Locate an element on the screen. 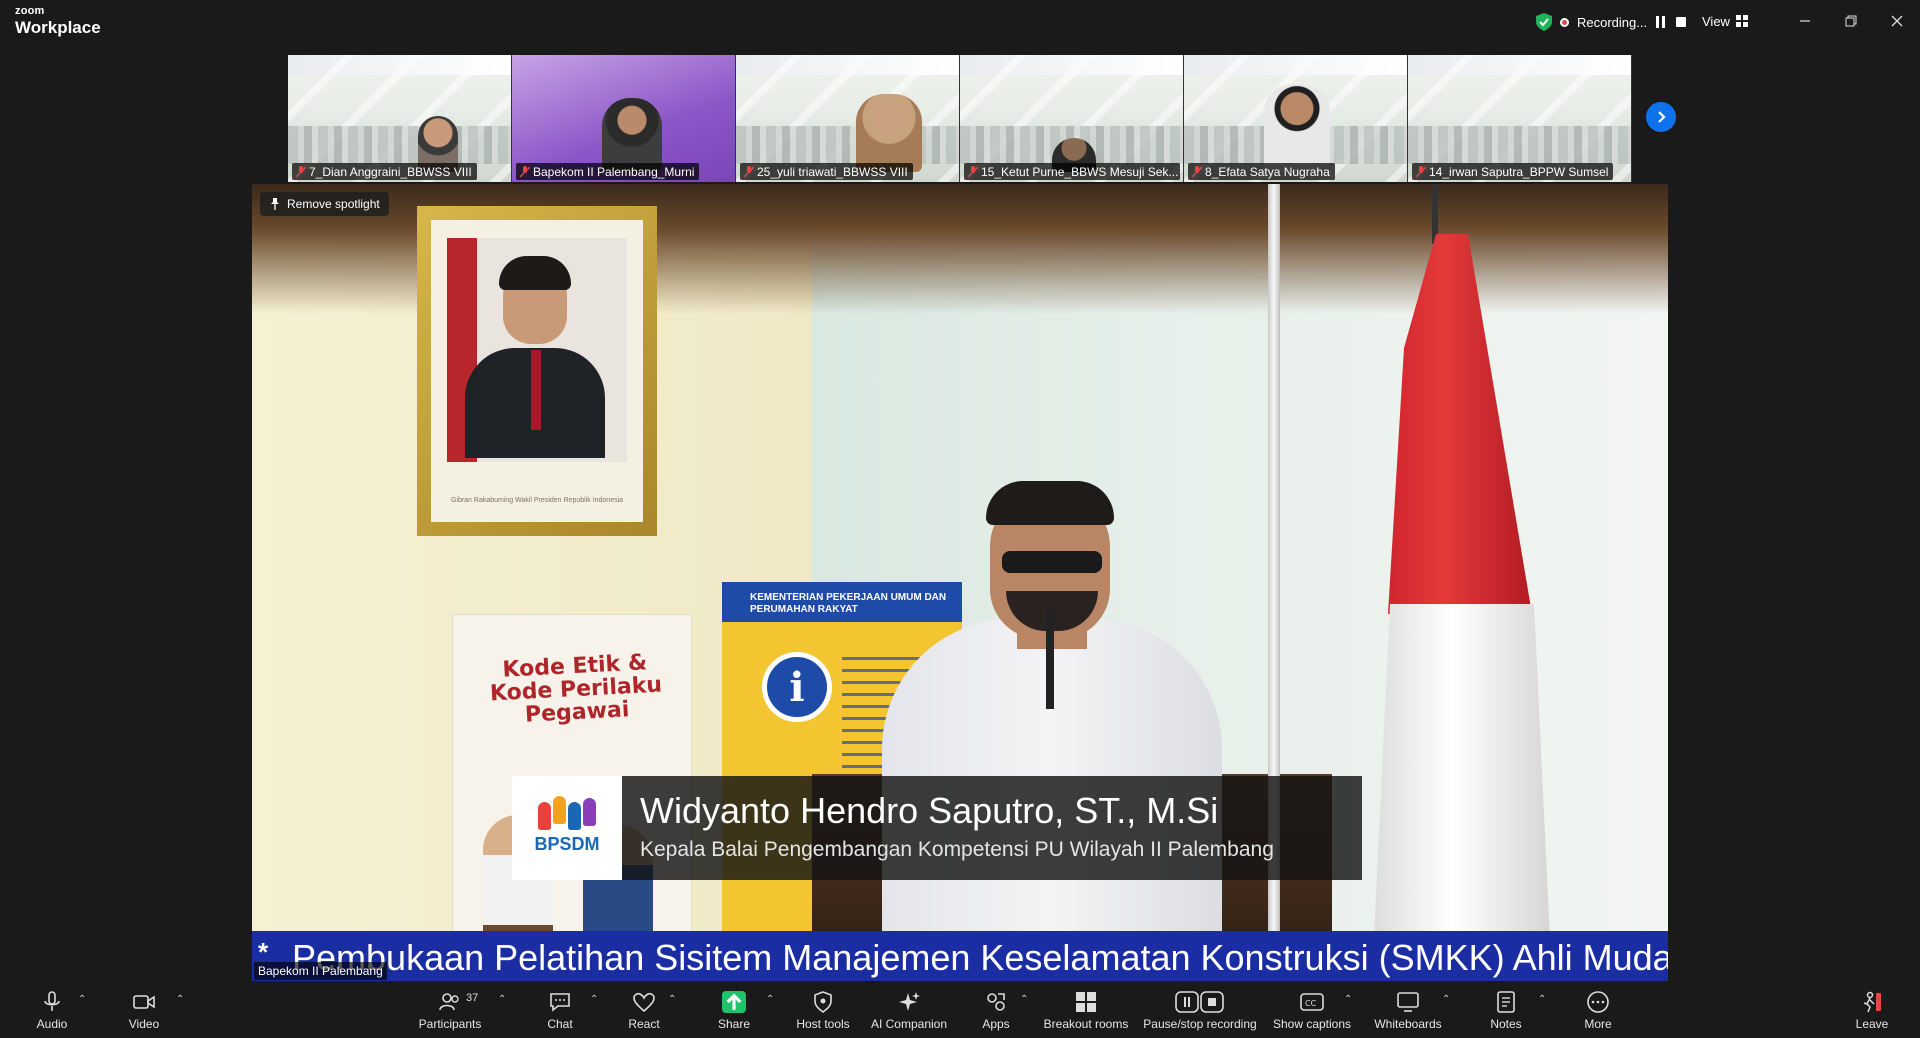 The height and width of the screenshot is (1038, 1920). speaker-name-title: Widyanto Hendro Saputro, ST., M.Si is located at coordinates (929, 810).